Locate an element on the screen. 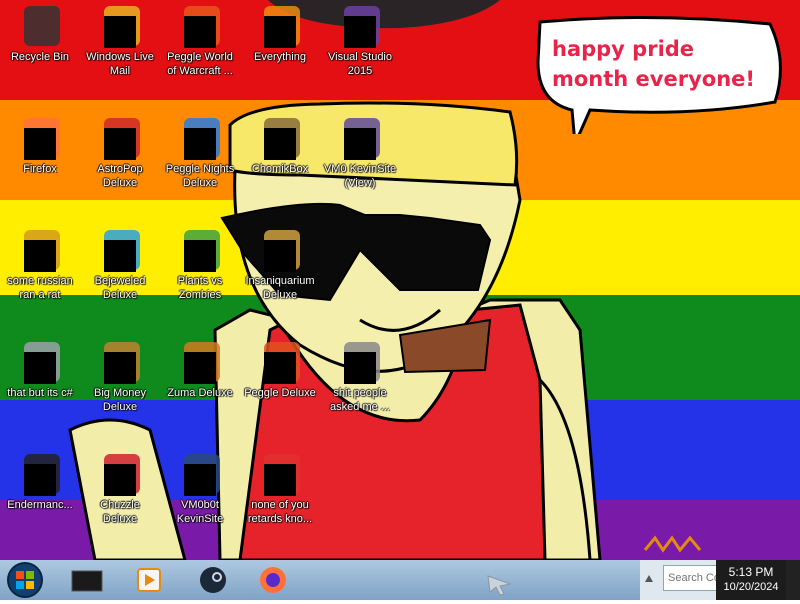 Image resolution: width=800 pixels, height=604 pixels. clock-date: 10/20/2024 is located at coordinates (751, 587).